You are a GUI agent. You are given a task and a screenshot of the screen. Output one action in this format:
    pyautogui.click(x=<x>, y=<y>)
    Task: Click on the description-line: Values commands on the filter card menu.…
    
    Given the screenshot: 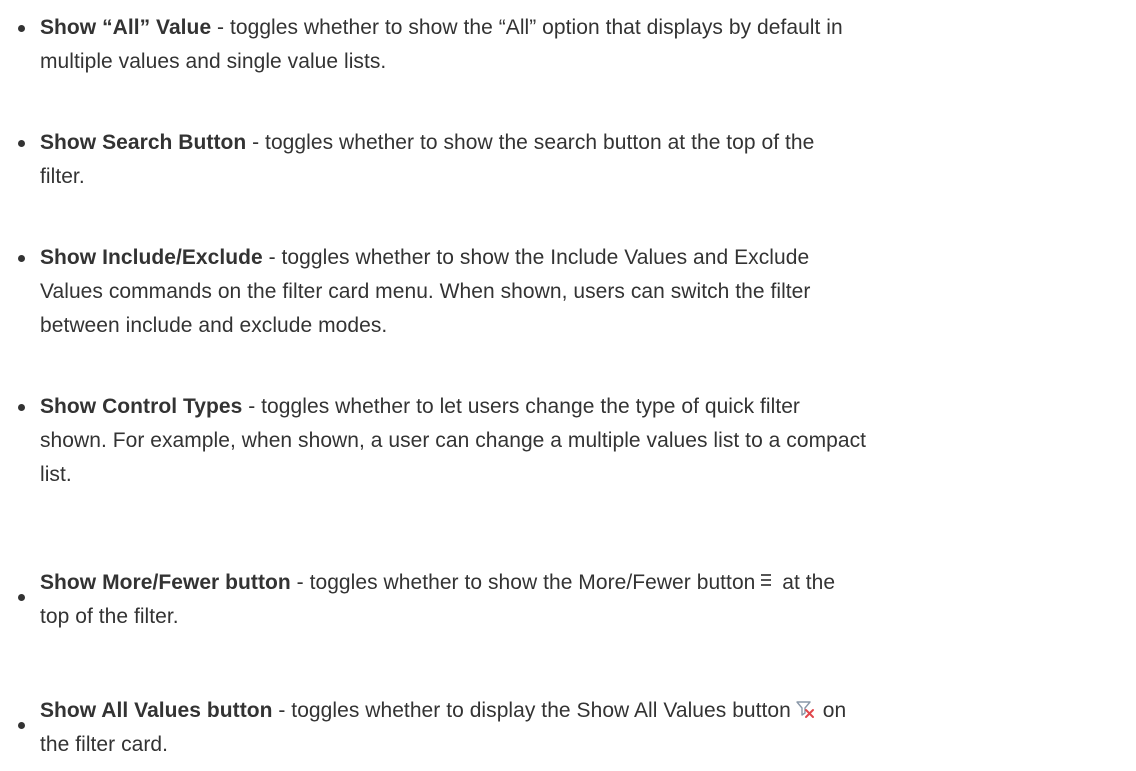 What is the action you would take?
    pyautogui.click(x=425, y=291)
    